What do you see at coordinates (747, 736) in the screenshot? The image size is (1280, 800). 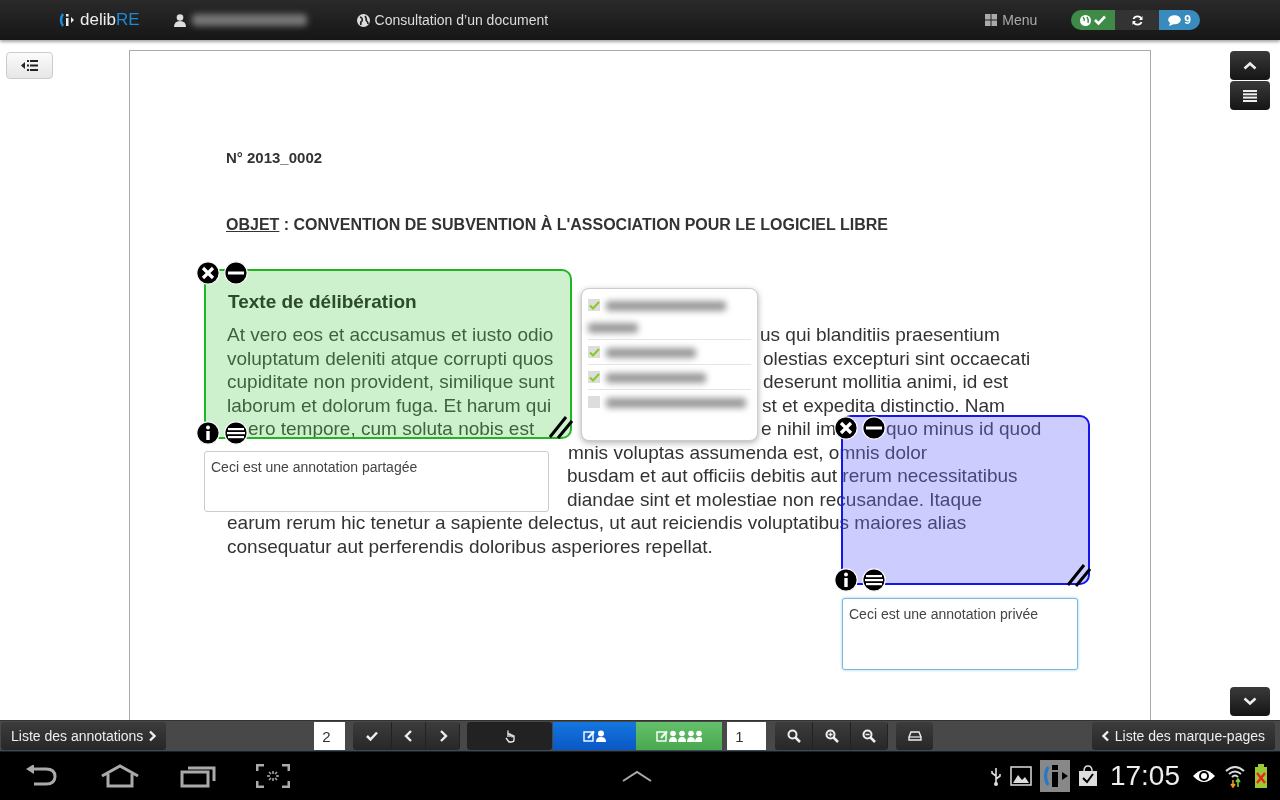 I see `zoom-field: 1` at bounding box center [747, 736].